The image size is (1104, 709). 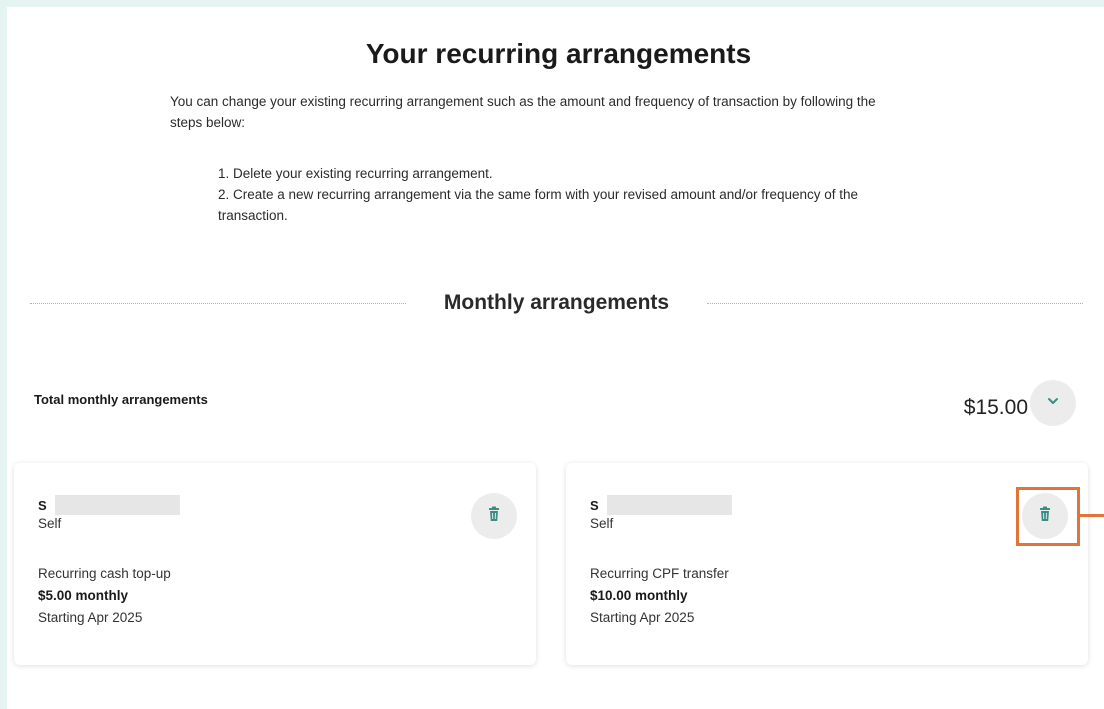 I want to click on section-title: Monthly arrangements, so click(x=556, y=302).